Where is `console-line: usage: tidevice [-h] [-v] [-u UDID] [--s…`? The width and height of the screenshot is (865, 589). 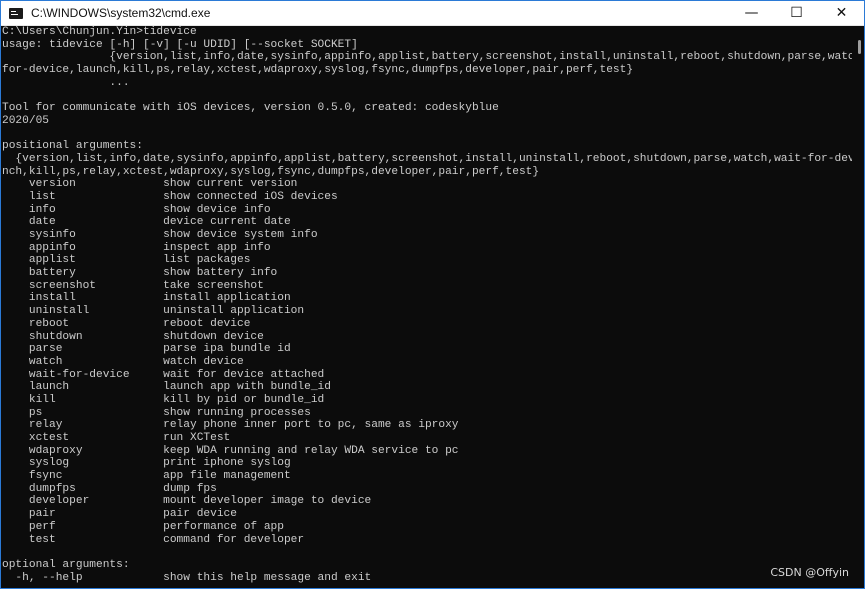
console-line: usage: tidevice [-h] [-v] [-u UDID] [--s… is located at coordinates (180, 44).